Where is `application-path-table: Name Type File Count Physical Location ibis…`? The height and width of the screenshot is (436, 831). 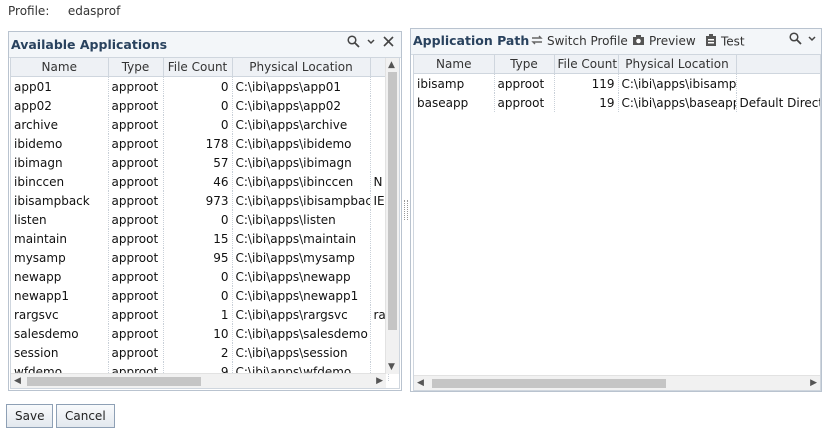
application-path-table: Name Type File Count Physical Location ibis… is located at coordinates (617, 83).